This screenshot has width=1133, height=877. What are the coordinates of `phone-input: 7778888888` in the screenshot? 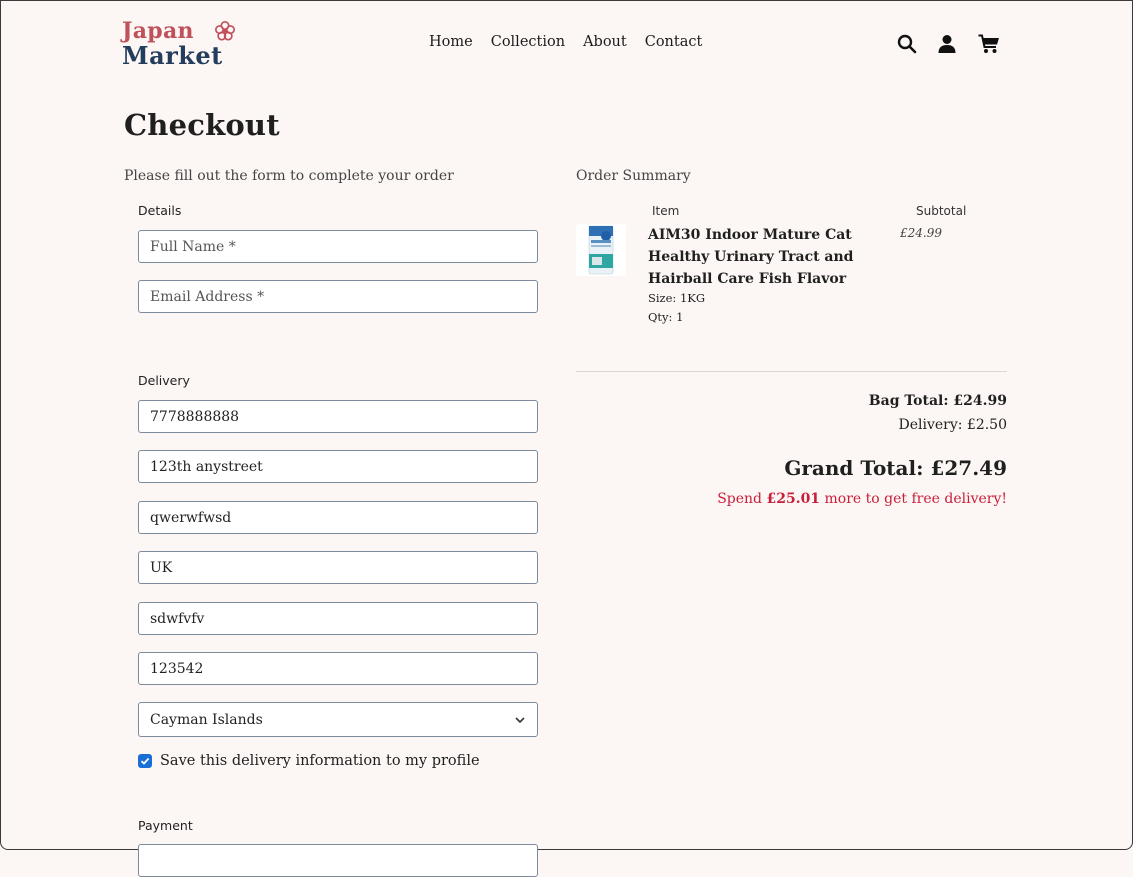 It's located at (338, 416).